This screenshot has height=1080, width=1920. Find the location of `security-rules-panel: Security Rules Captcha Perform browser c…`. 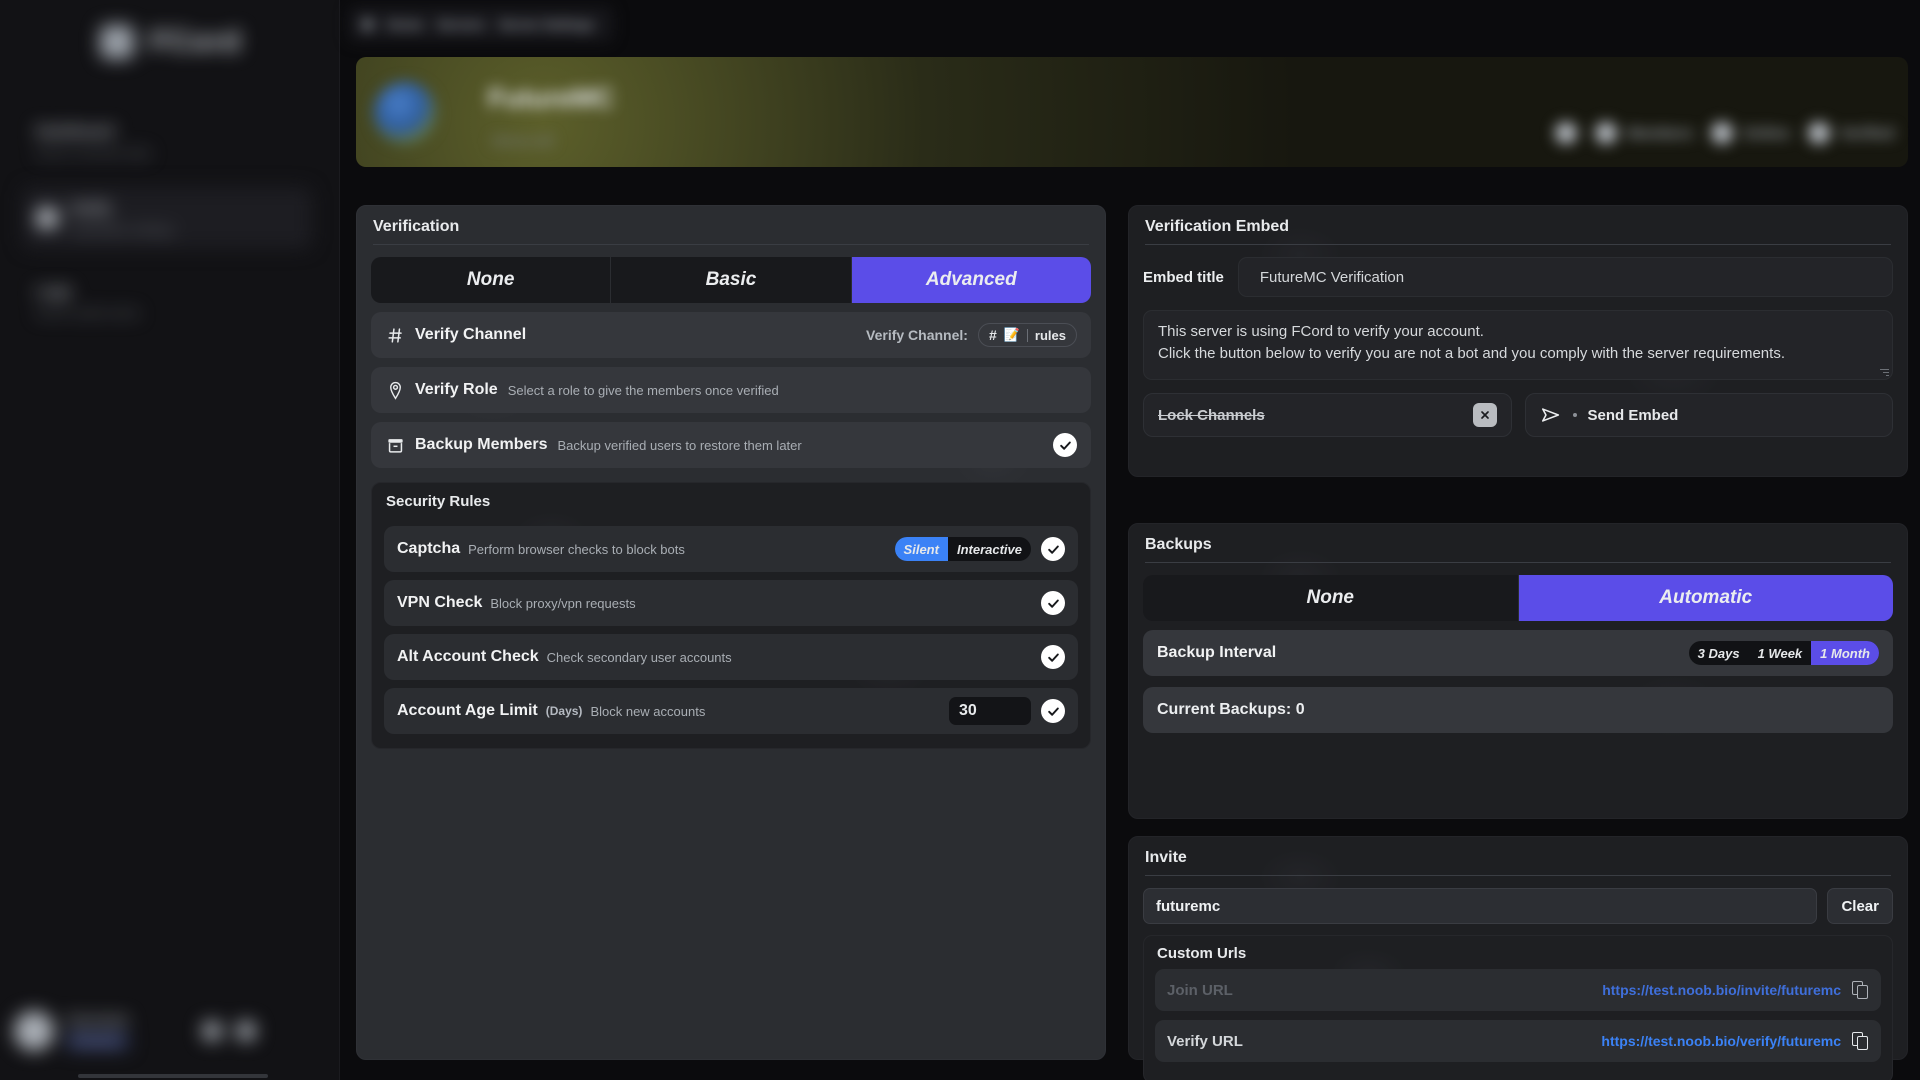

security-rules-panel: Security Rules Captcha Perform browser c… is located at coordinates (731, 615).